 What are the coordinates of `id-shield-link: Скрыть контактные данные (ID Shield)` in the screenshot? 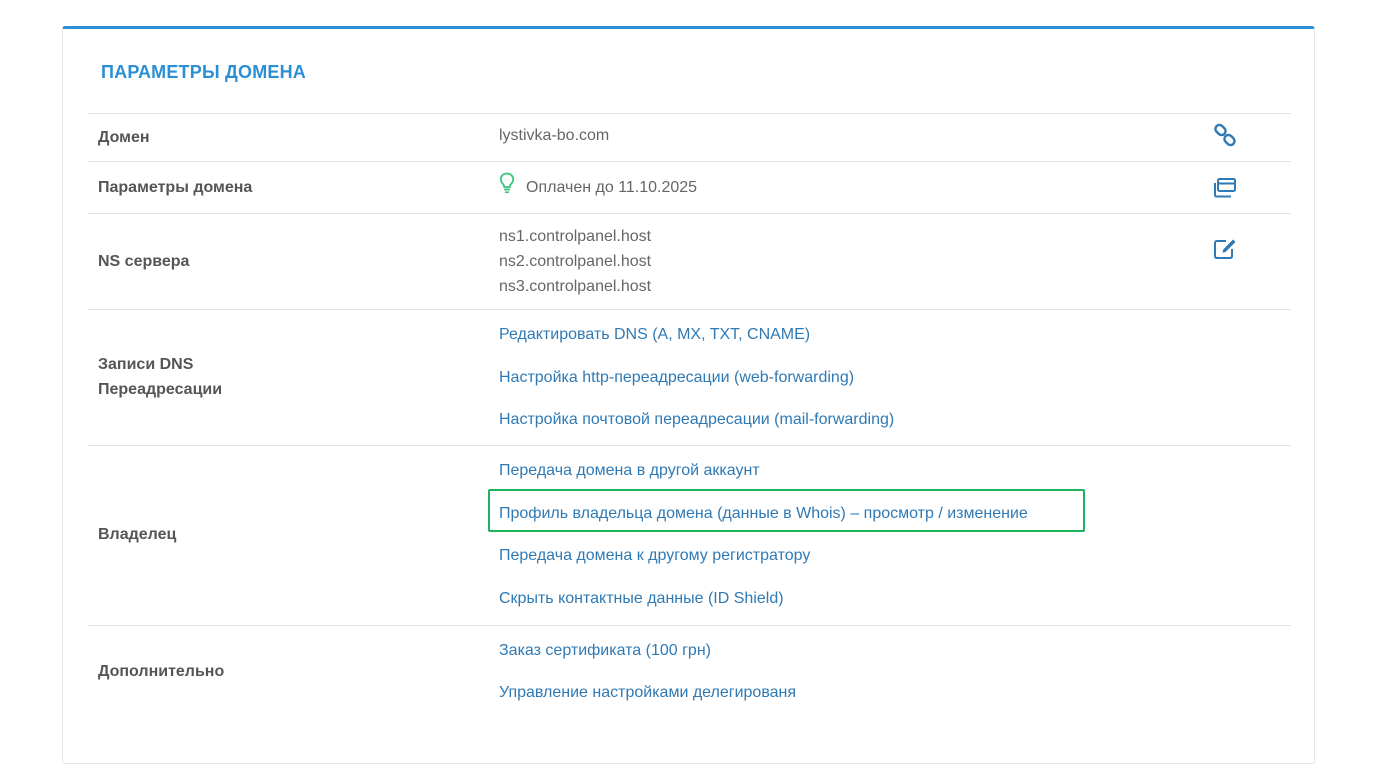 It's located at (641, 598).